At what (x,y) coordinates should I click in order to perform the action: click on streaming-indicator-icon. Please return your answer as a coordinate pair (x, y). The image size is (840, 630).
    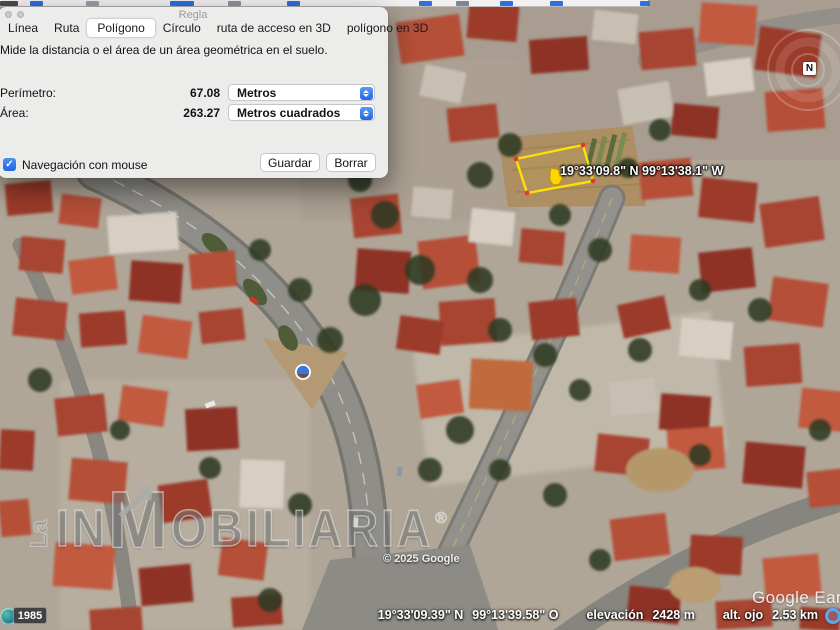
    Looking at the image, I should click on (832, 616).